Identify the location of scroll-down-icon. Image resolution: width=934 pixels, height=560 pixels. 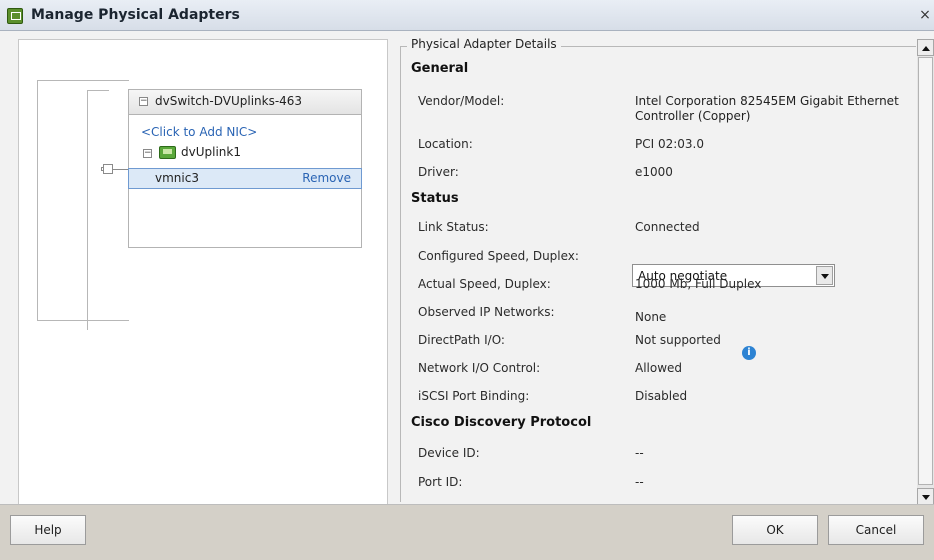
(925, 496).